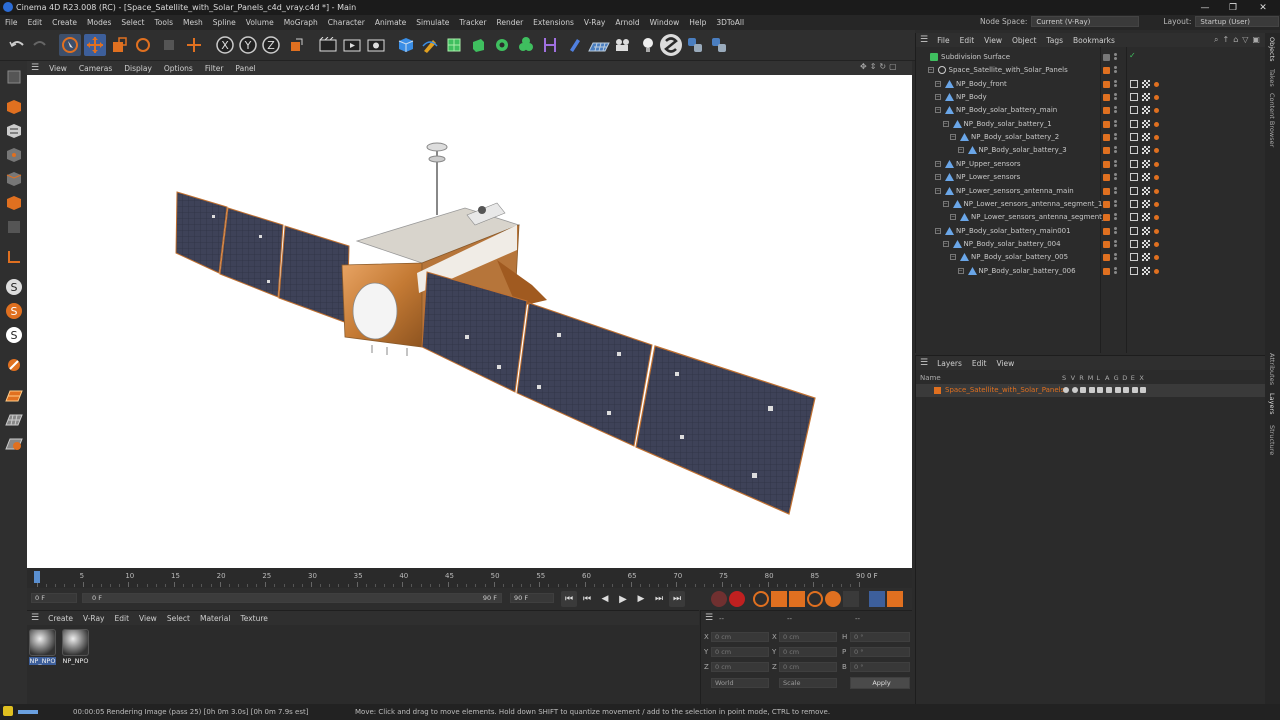 The image size is (1280, 720). Describe the element at coordinates (13, 154) in the screenshot. I see `points-mode-icon` at that location.